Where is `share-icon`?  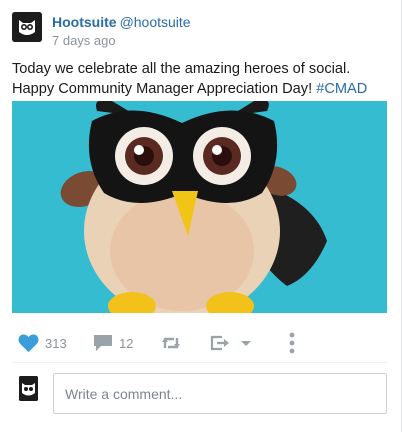 share-icon is located at coordinates (230, 343).